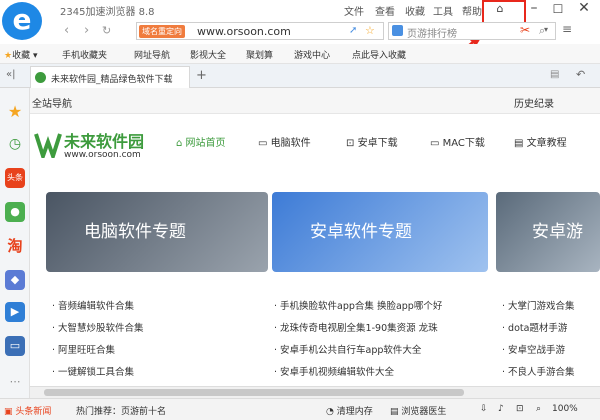 This screenshot has height=420, width=600. Describe the element at coordinates (330, 412) in the screenshot. I see `broom-icon: ◔` at that location.